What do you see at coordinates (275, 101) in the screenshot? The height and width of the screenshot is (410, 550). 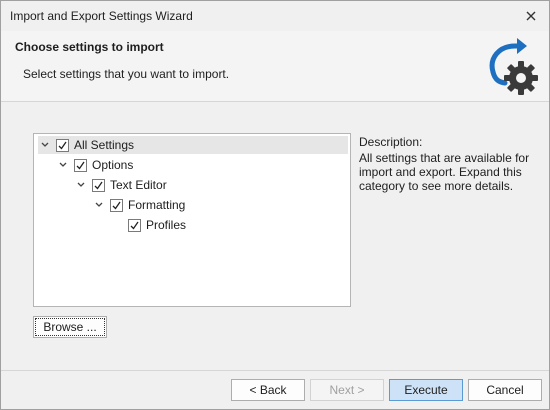 I see `header-divider` at bounding box center [275, 101].